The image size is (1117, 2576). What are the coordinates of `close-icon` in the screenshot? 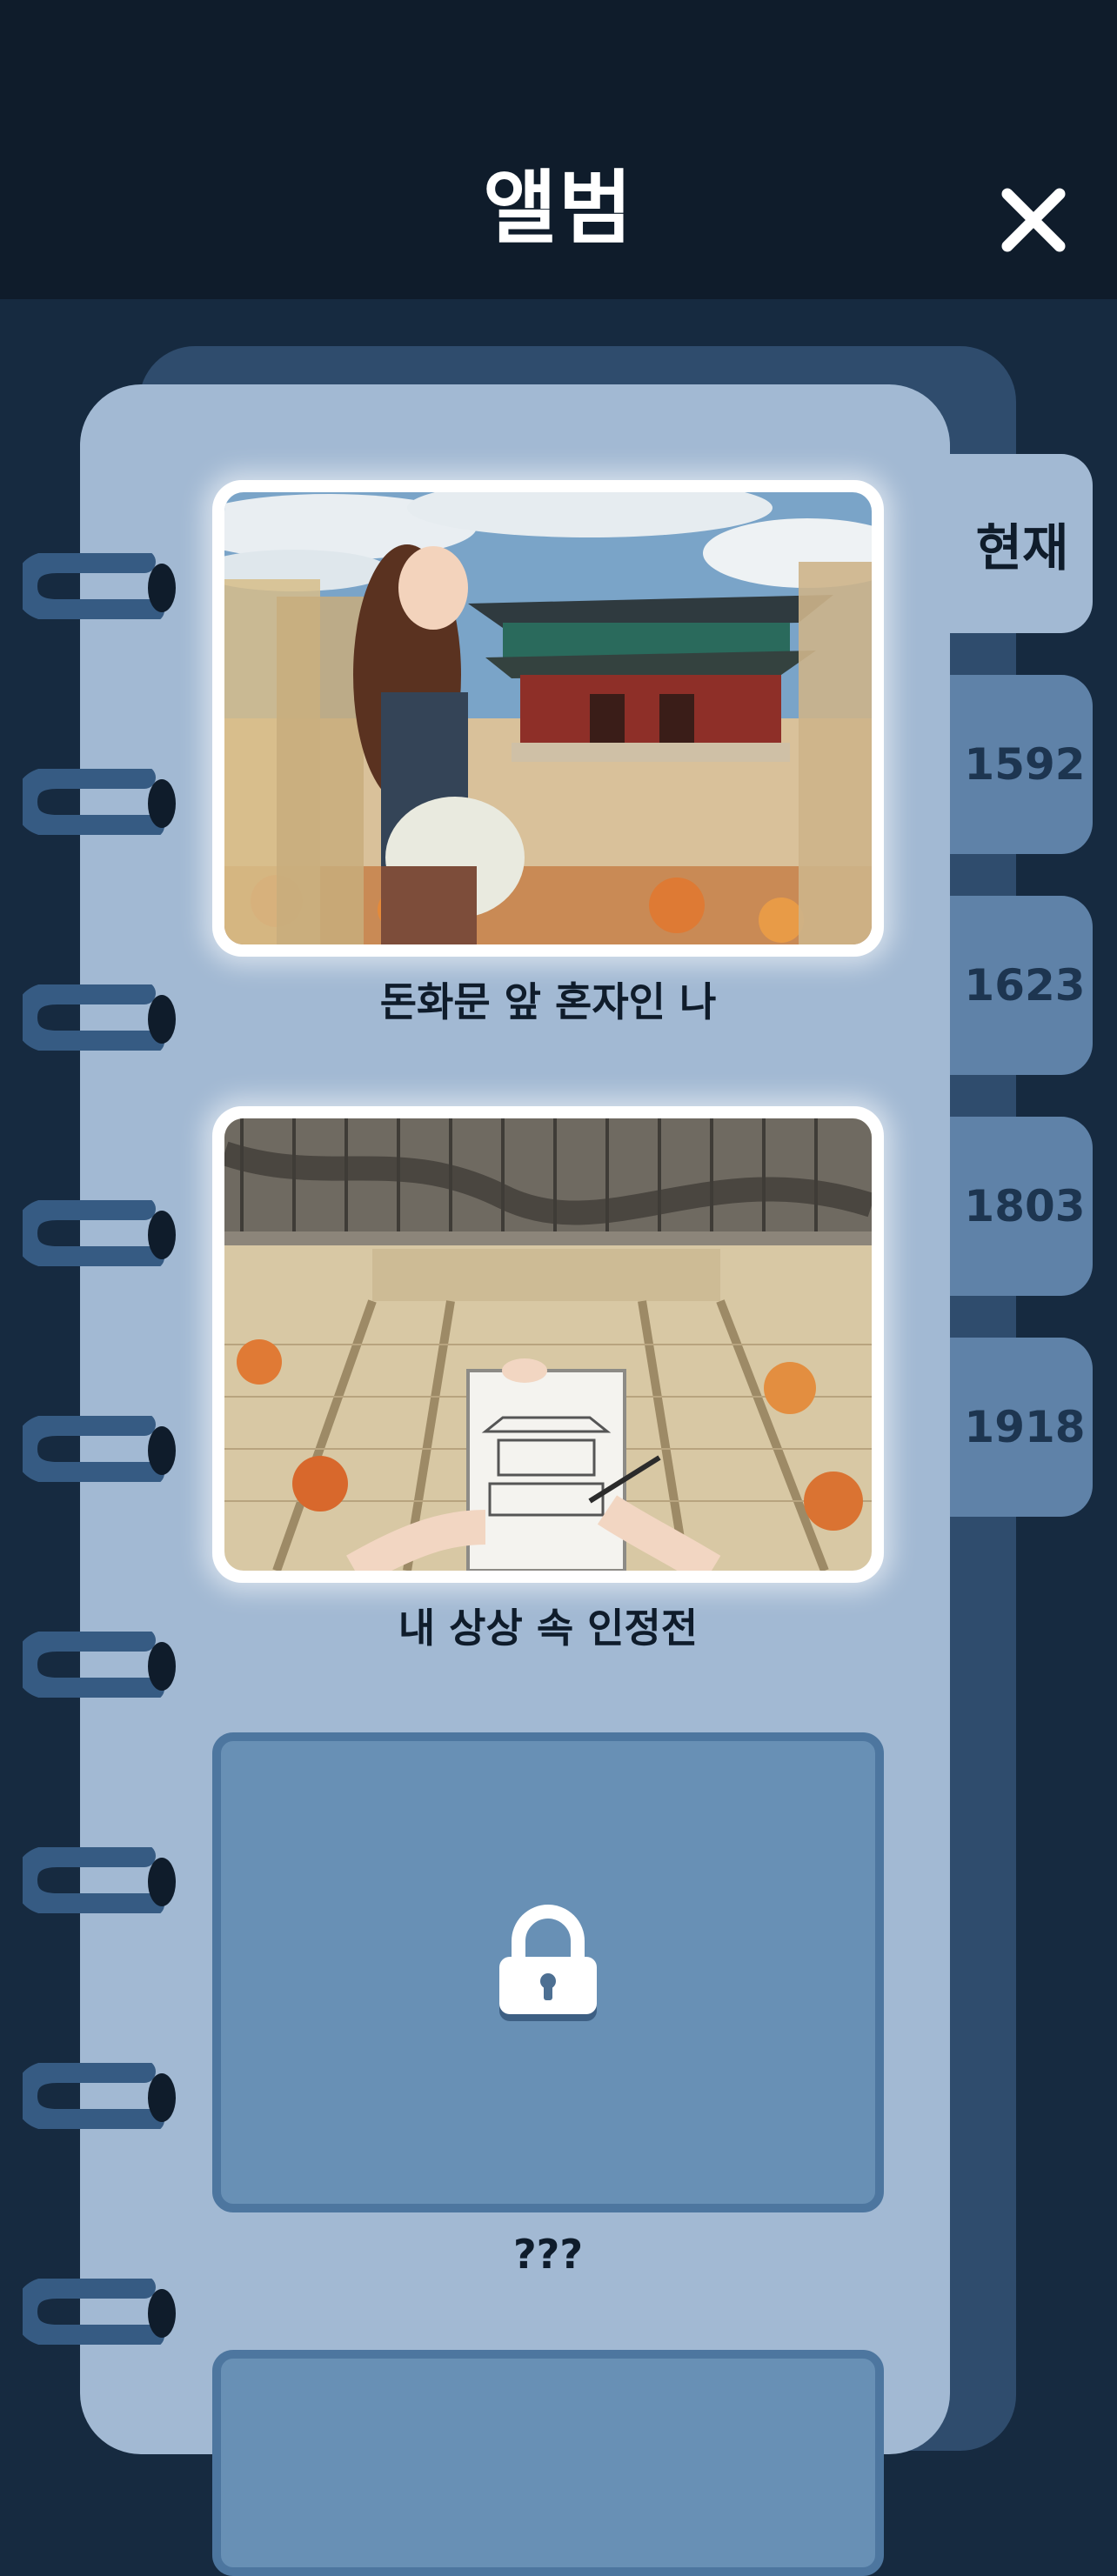 It's located at (1033, 220).